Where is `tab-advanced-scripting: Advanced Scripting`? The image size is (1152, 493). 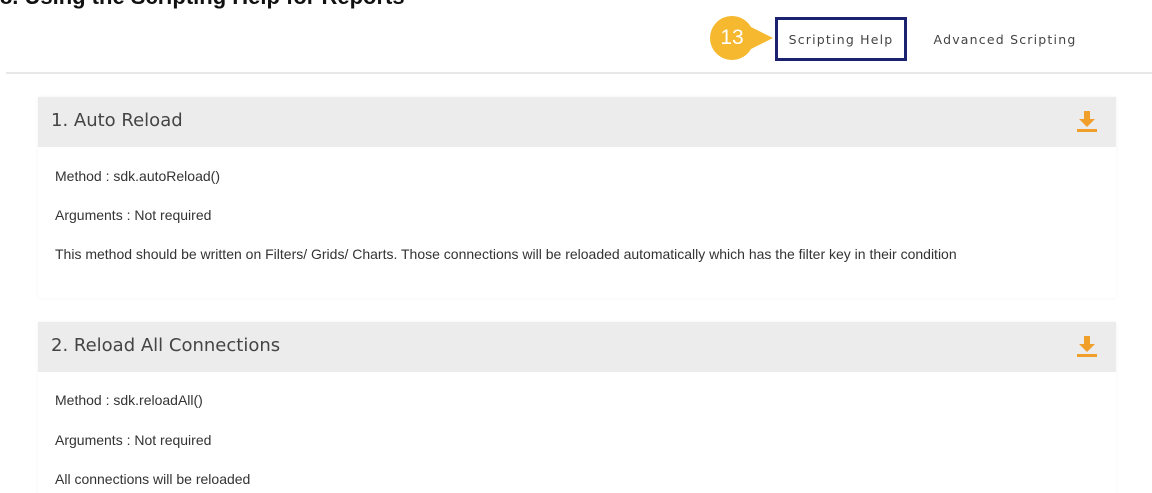 tab-advanced-scripting: Advanced Scripting is located at coordinates (1005, 39).